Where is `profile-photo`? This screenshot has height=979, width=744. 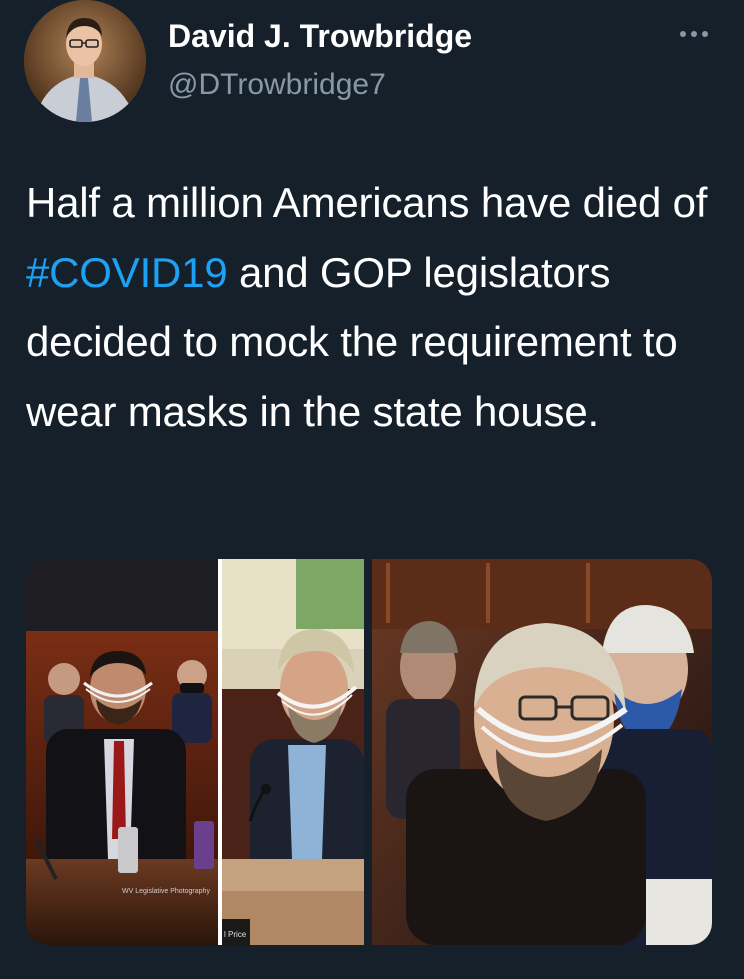 profile-photo is located at coordinates (85, 61).